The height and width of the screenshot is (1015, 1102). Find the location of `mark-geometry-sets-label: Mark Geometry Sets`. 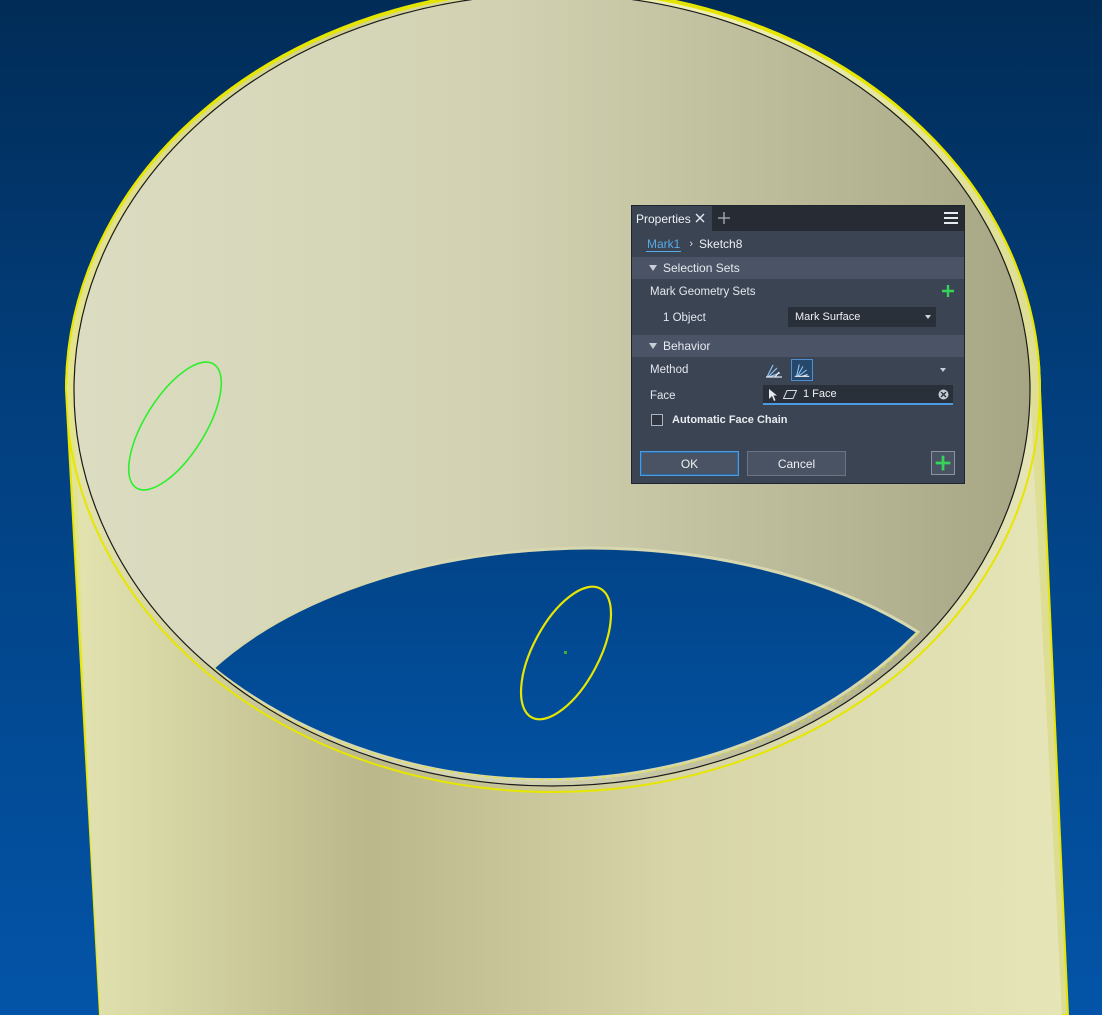

mark-geometry-sets-label: Mark Geometry Sets is located at coordinates (703, 292).